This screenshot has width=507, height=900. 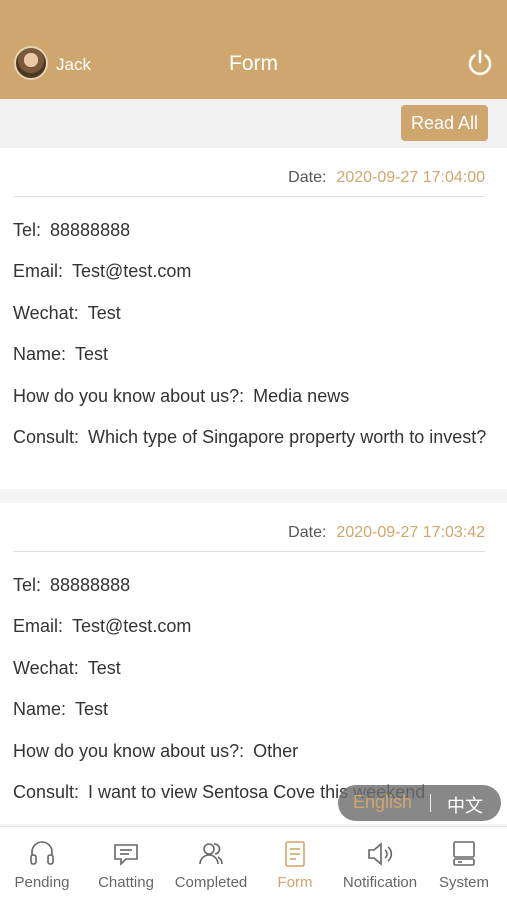 I want to click on tab-completed: Completed, so click(x=211, y=863).